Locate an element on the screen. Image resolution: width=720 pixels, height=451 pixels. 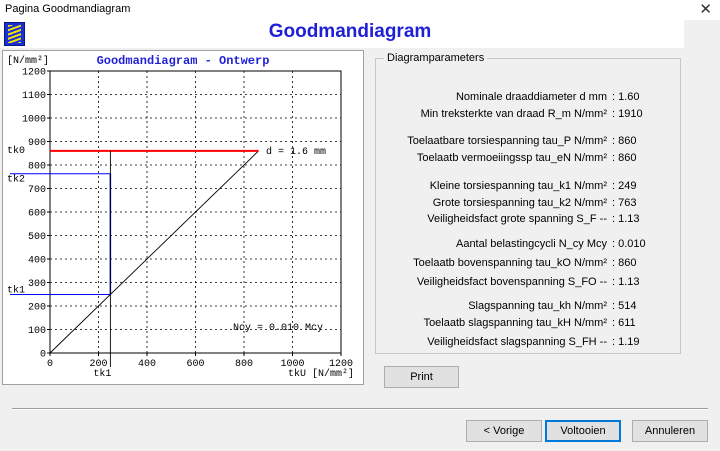
y-tick-label: 300 is located at coordinates (37, 284).